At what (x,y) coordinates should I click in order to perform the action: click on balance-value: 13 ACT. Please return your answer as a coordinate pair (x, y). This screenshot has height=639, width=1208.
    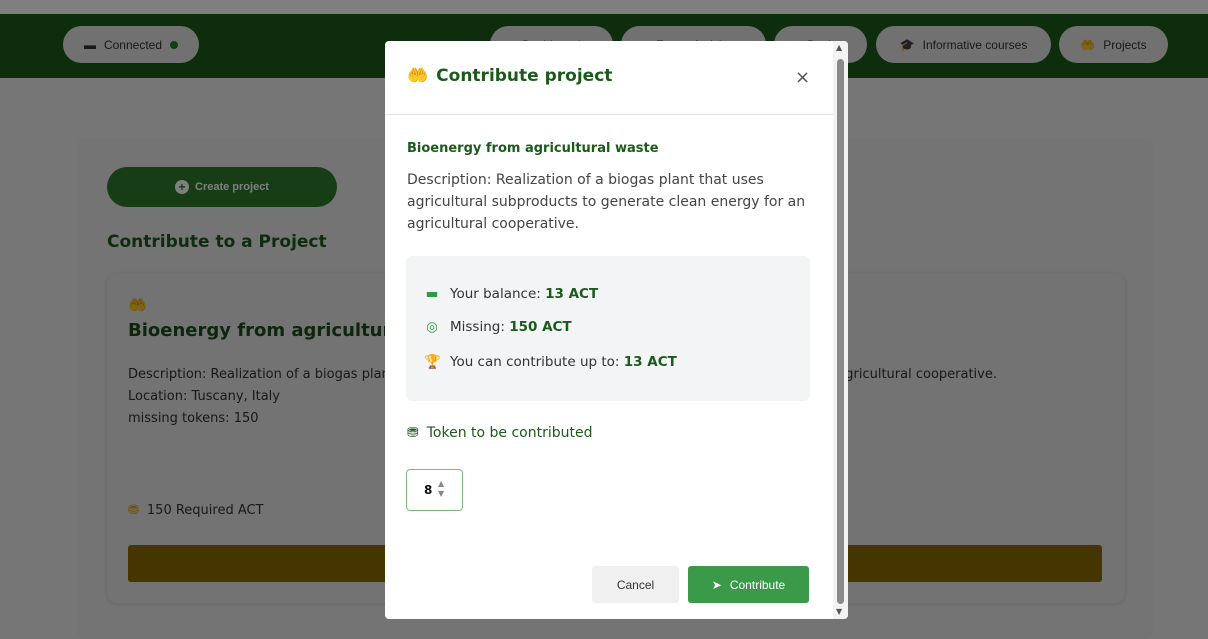
    Looking at the image, I should click on (572, 294).